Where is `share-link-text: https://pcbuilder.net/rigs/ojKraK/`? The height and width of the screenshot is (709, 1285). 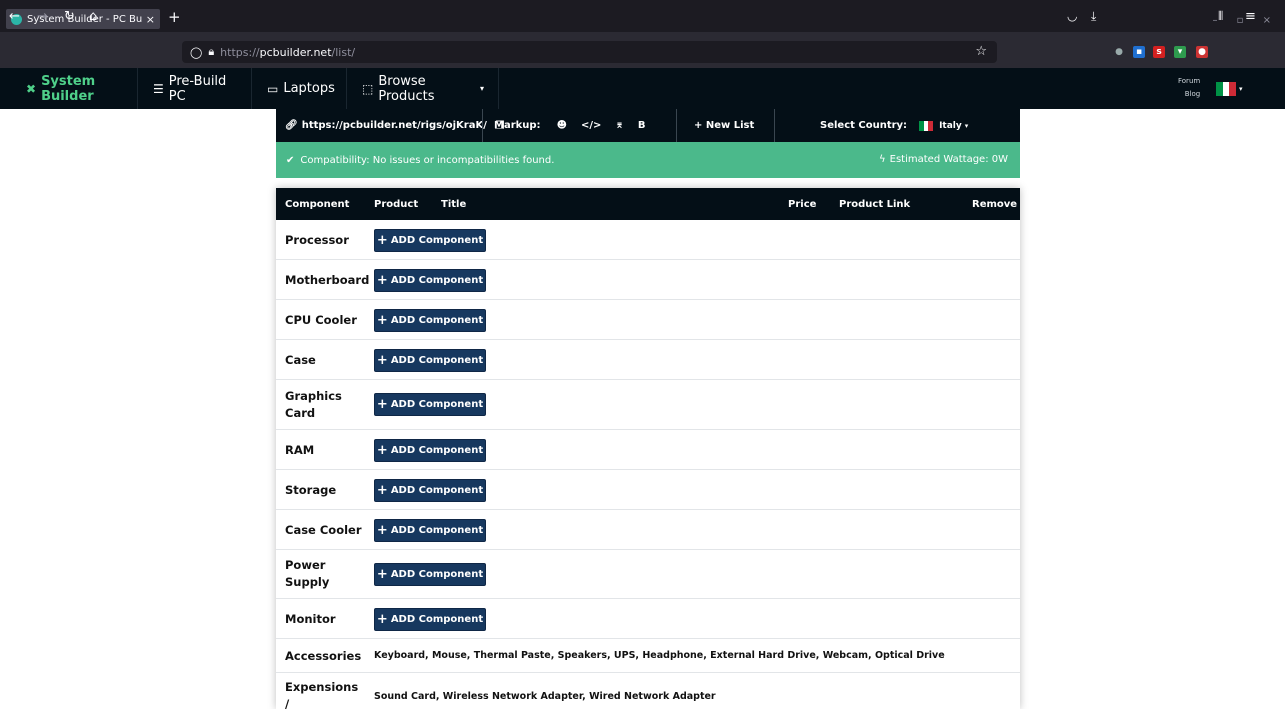 share-link-text: https://pcbuilder.net/rigs/ojKraK/ is located at coordinates (394, 125).